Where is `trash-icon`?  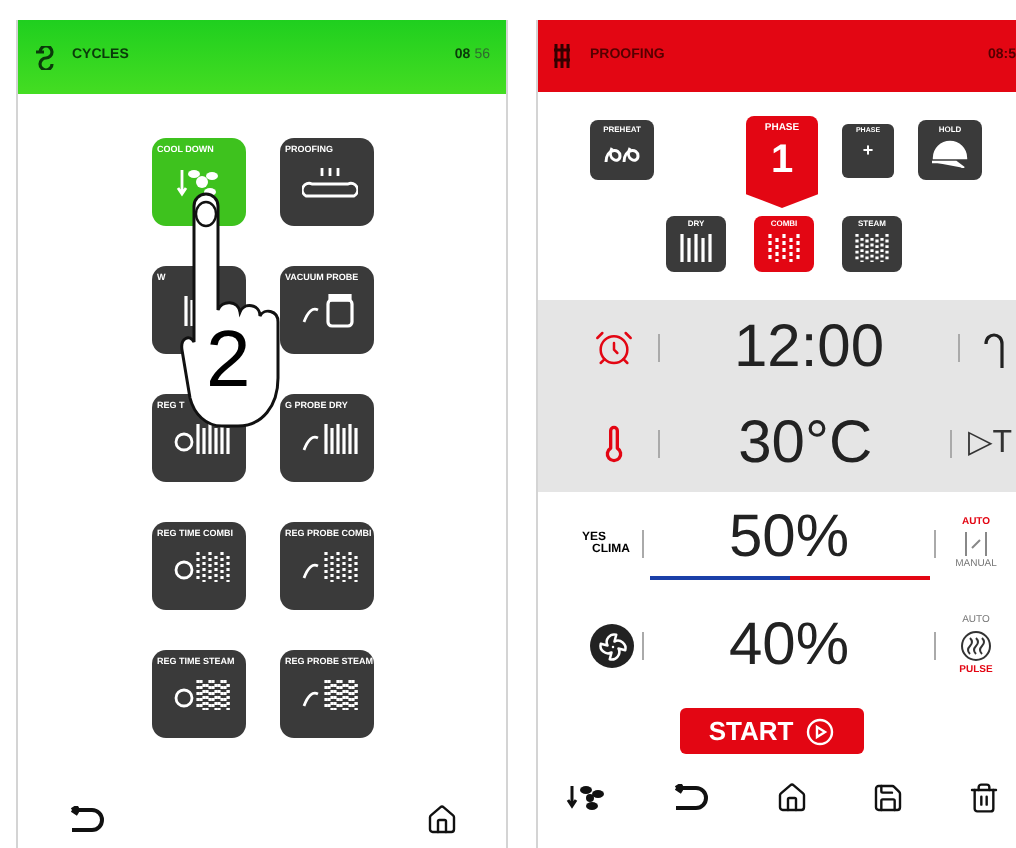
trash-icon is located at coordinates (984, 798).